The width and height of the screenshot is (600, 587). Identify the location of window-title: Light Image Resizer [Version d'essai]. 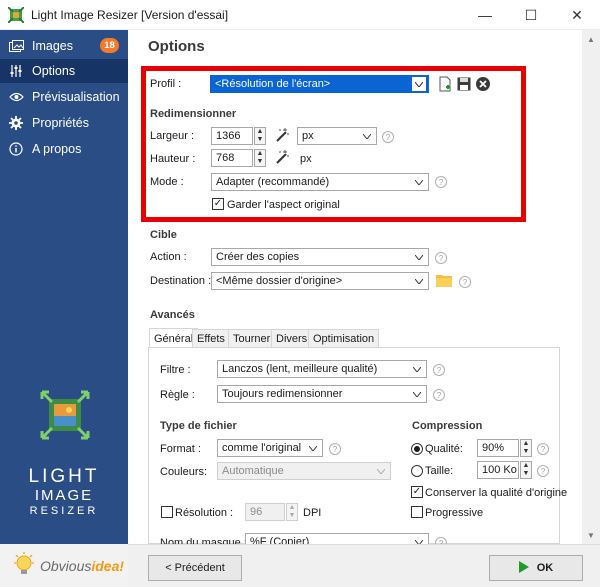
(130, 15).